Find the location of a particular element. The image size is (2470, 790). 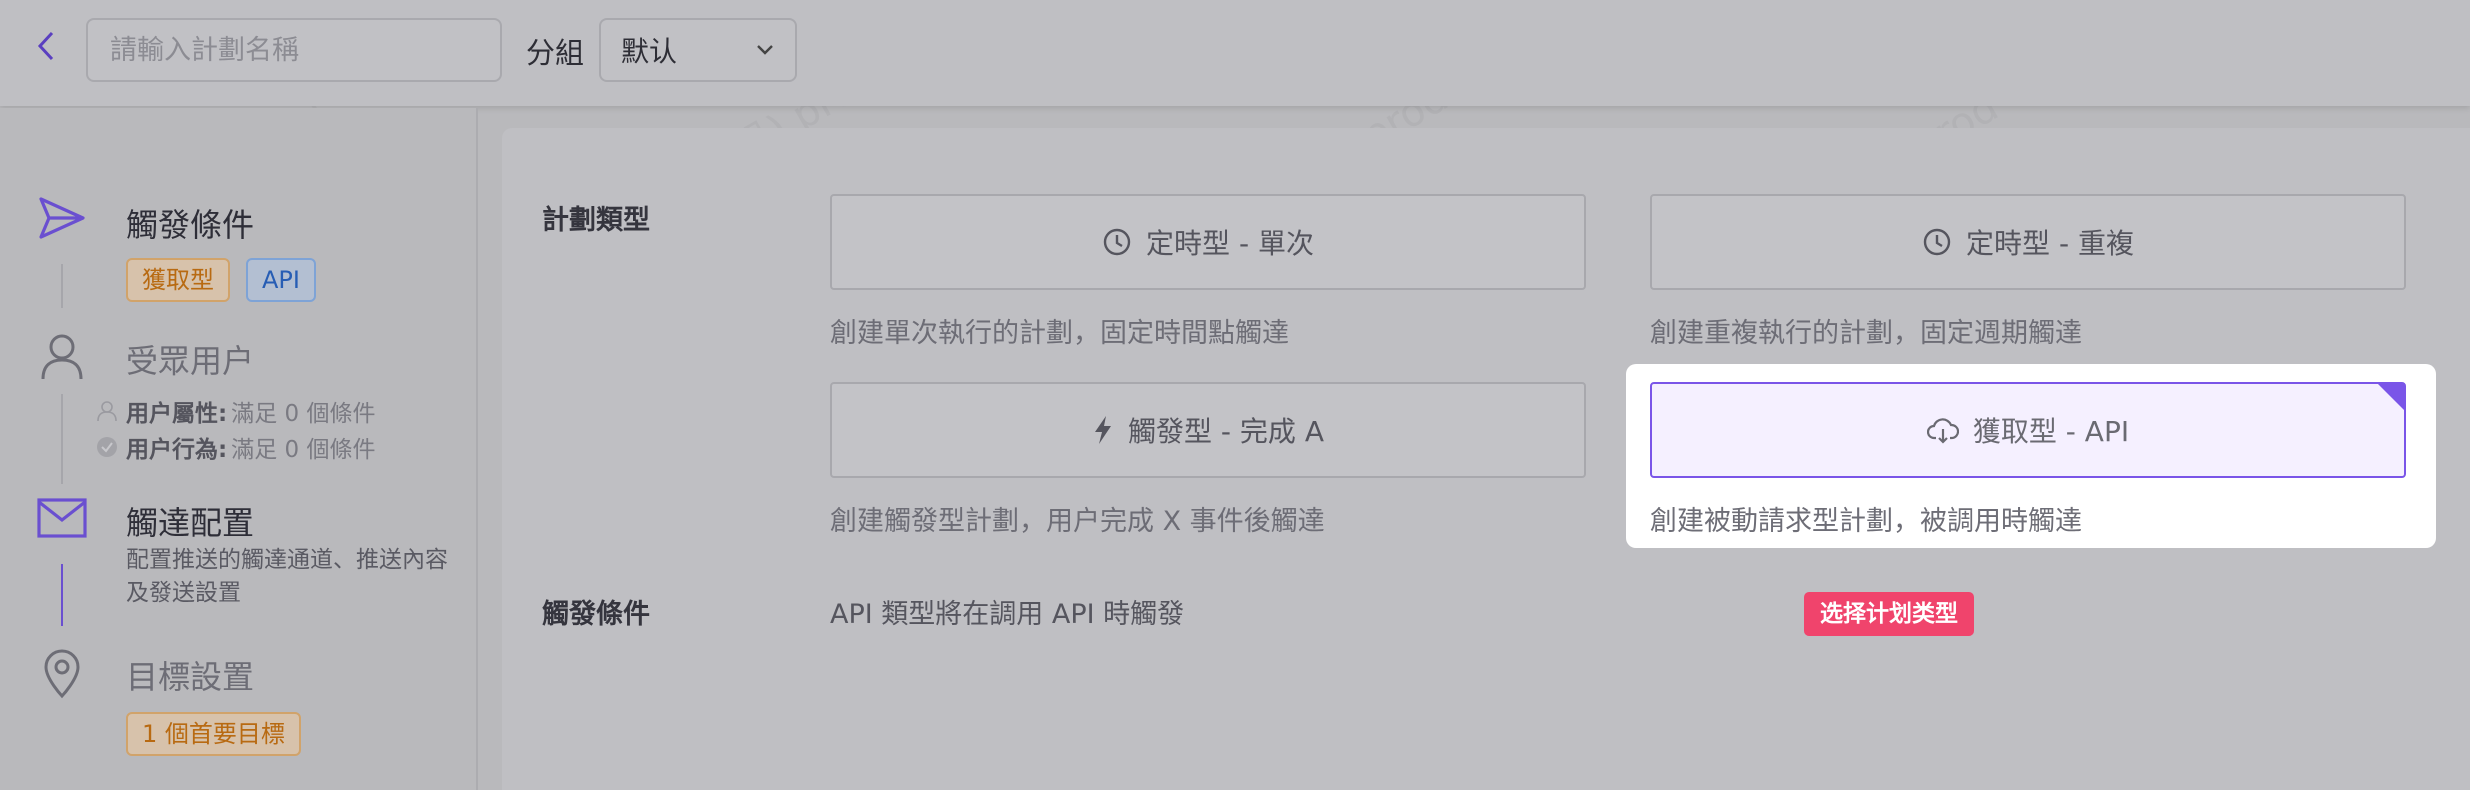

group-select-value: 默认 is located at coordinates (649, 51).